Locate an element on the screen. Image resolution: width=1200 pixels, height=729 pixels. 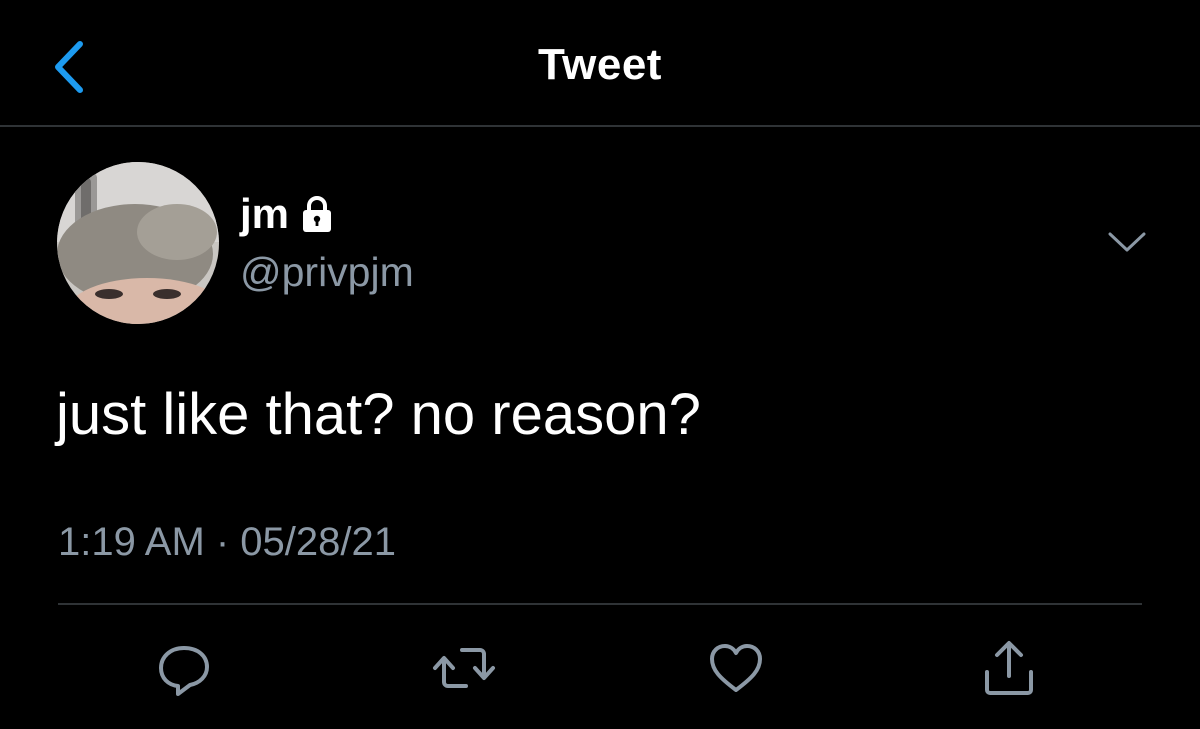
retweet-button is located at coordinates (464, 668).